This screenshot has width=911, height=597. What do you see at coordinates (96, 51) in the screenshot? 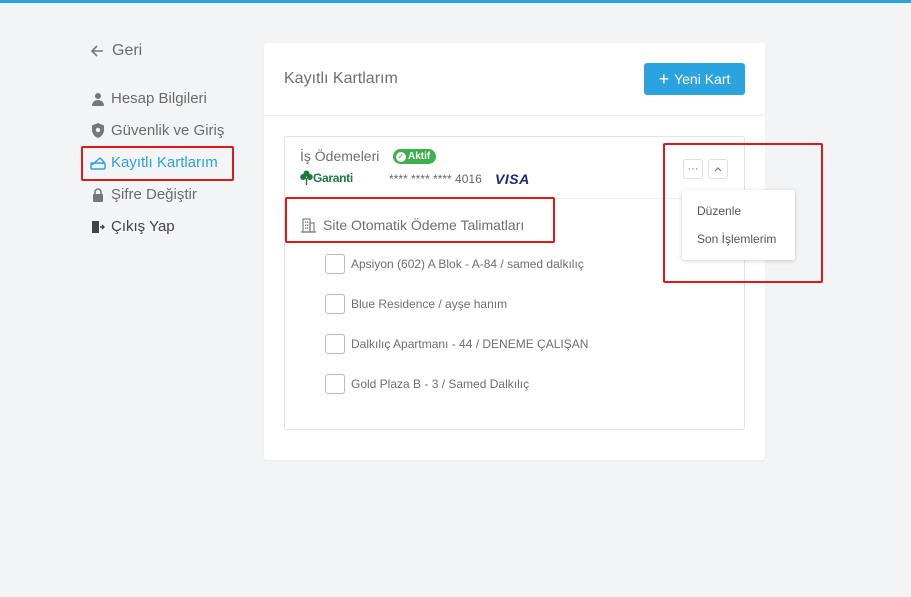
I see `arrow-left-icon` at bounding box center [96, 51].